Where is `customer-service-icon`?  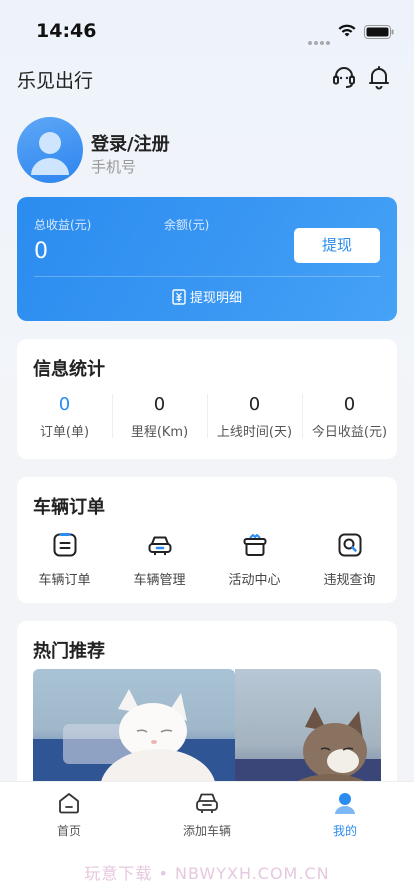 customer-service-icon is located at coordinates (344, 77).